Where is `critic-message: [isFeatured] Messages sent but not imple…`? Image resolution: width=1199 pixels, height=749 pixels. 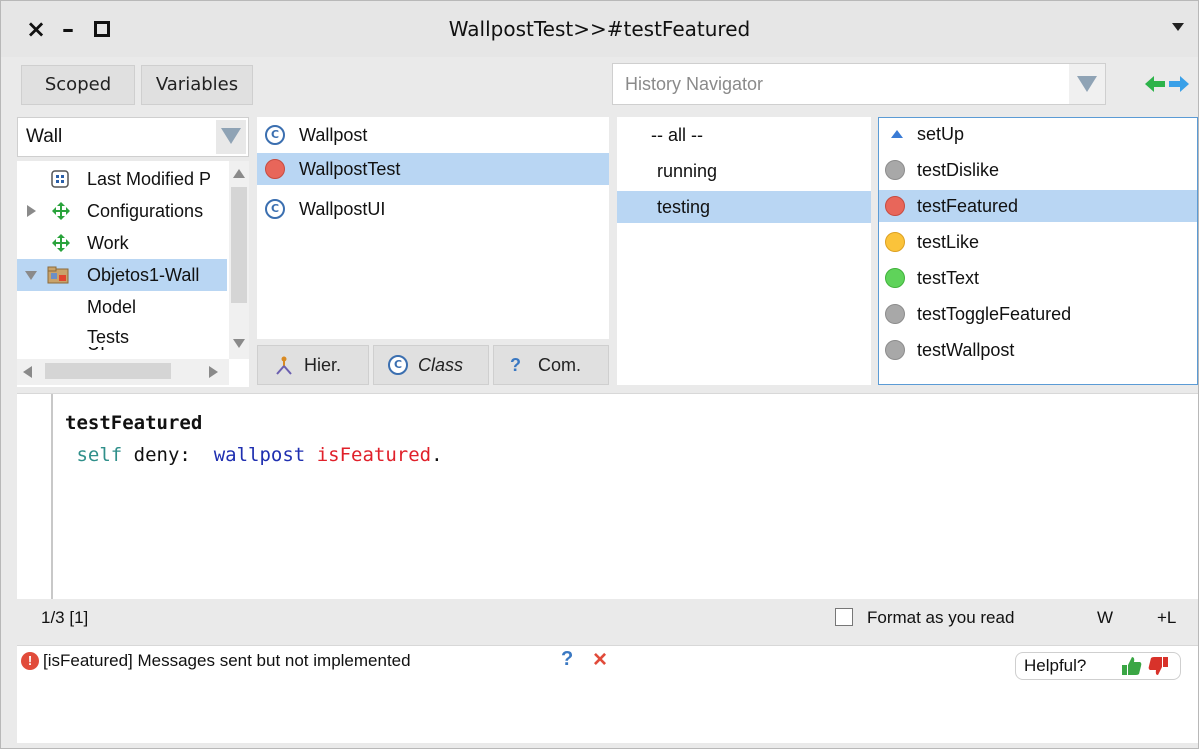 critic-message: [isFeatured] Messages sent but not imple… is located at coordinates (227, 661).